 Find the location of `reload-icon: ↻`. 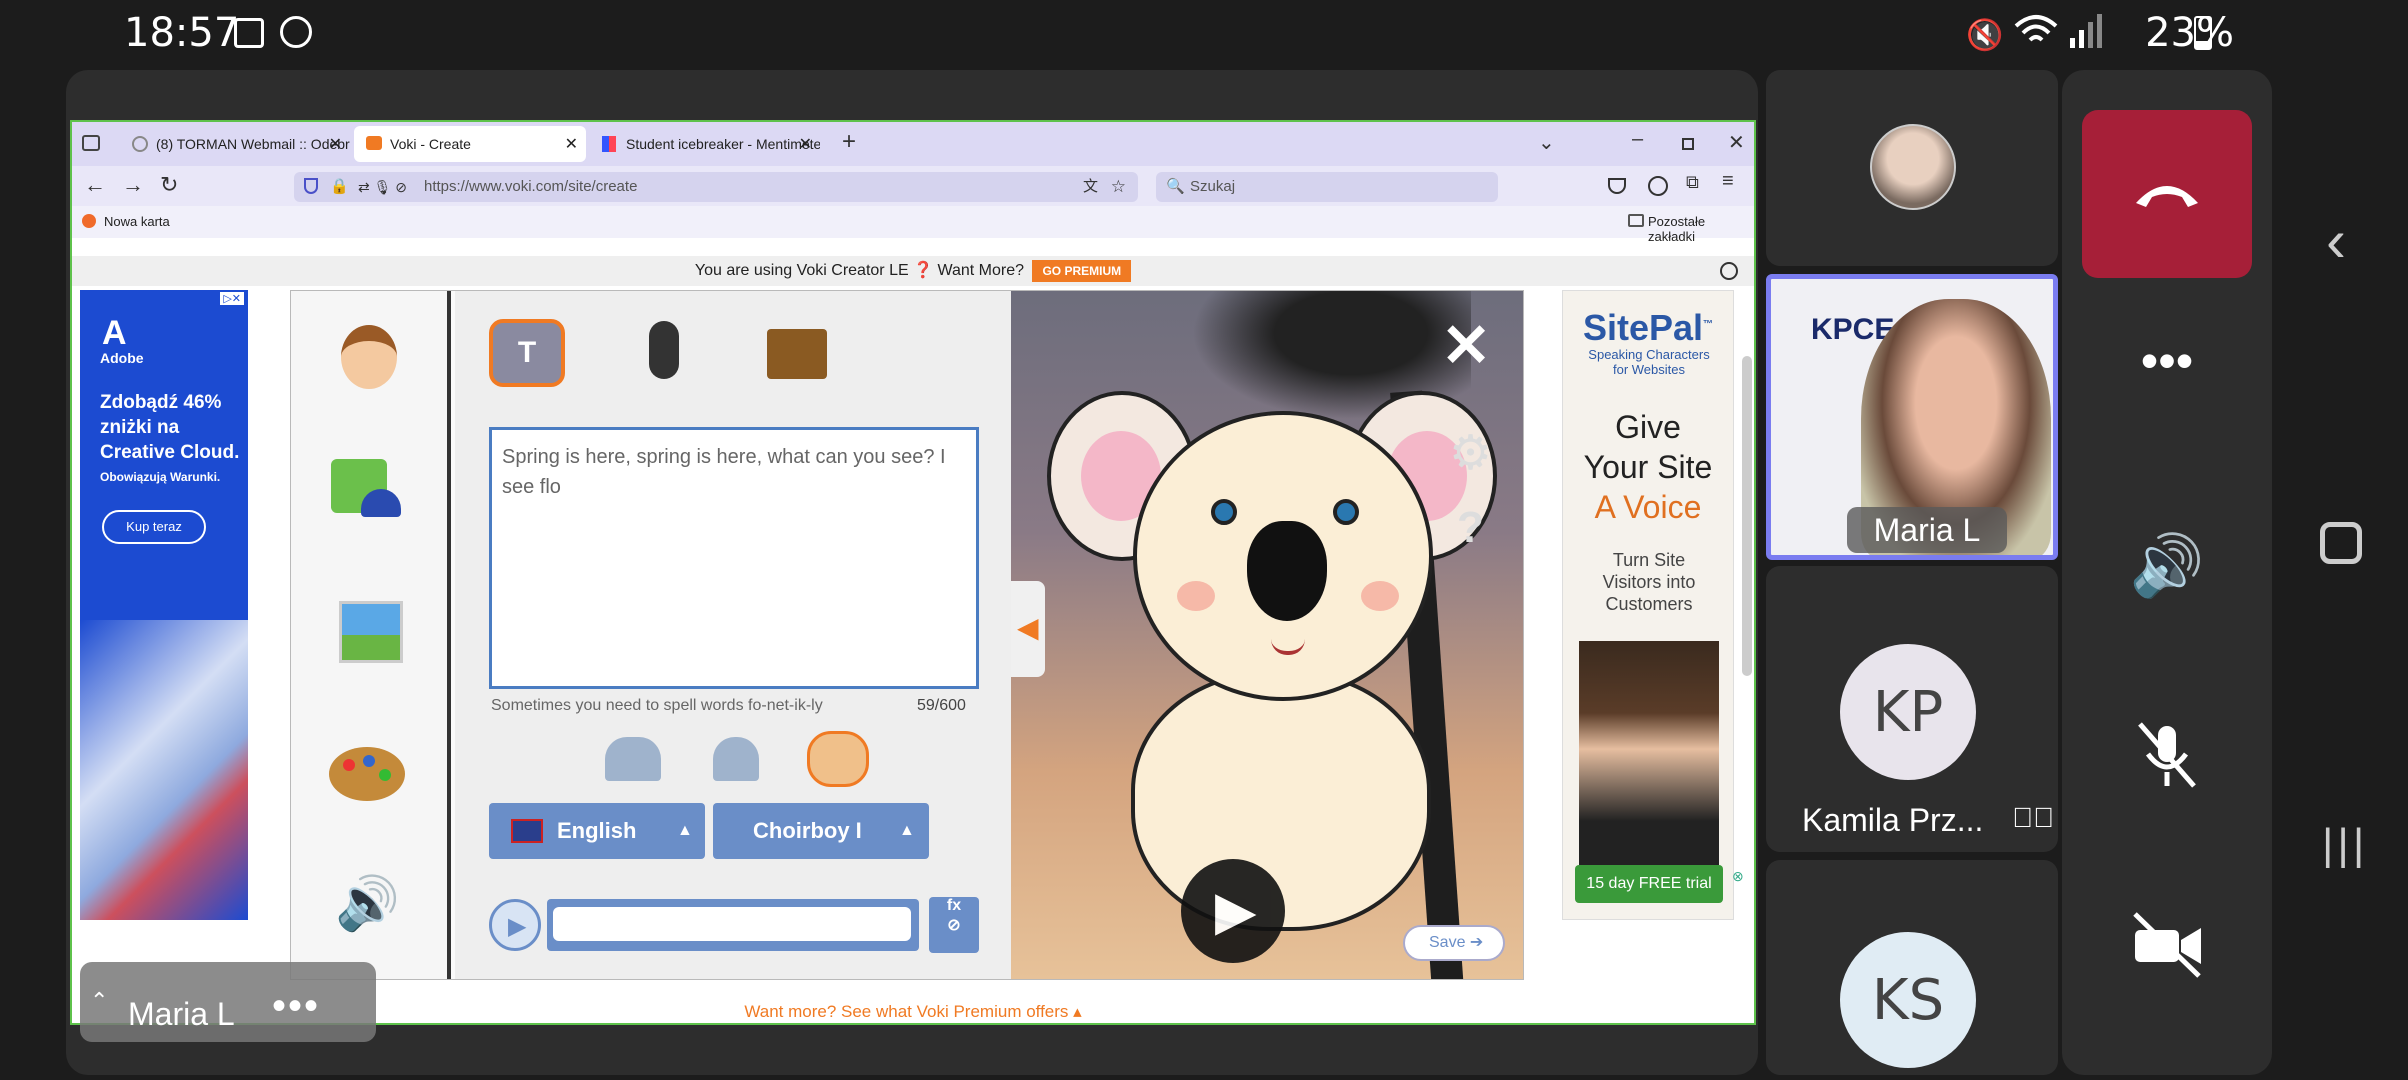

reload-icon: ↻ is located at coordinates (169, 185).